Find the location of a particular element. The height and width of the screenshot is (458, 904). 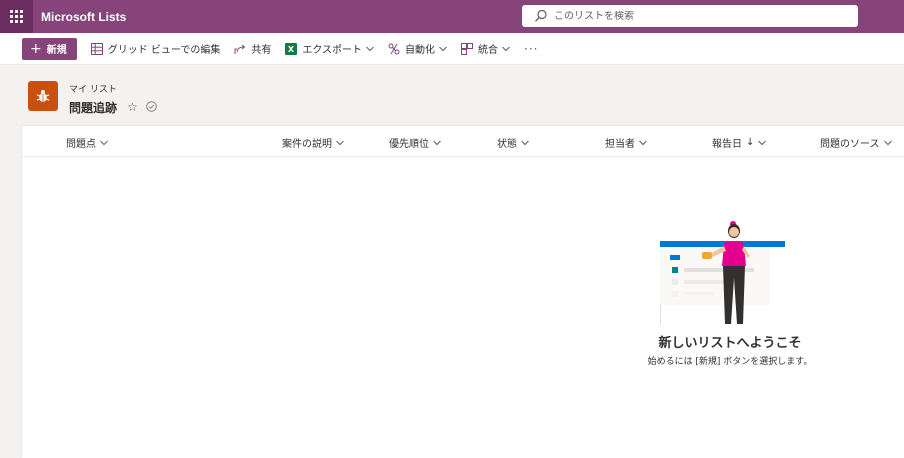

integrate-button: 統合 is located at coordinates (485, 48).